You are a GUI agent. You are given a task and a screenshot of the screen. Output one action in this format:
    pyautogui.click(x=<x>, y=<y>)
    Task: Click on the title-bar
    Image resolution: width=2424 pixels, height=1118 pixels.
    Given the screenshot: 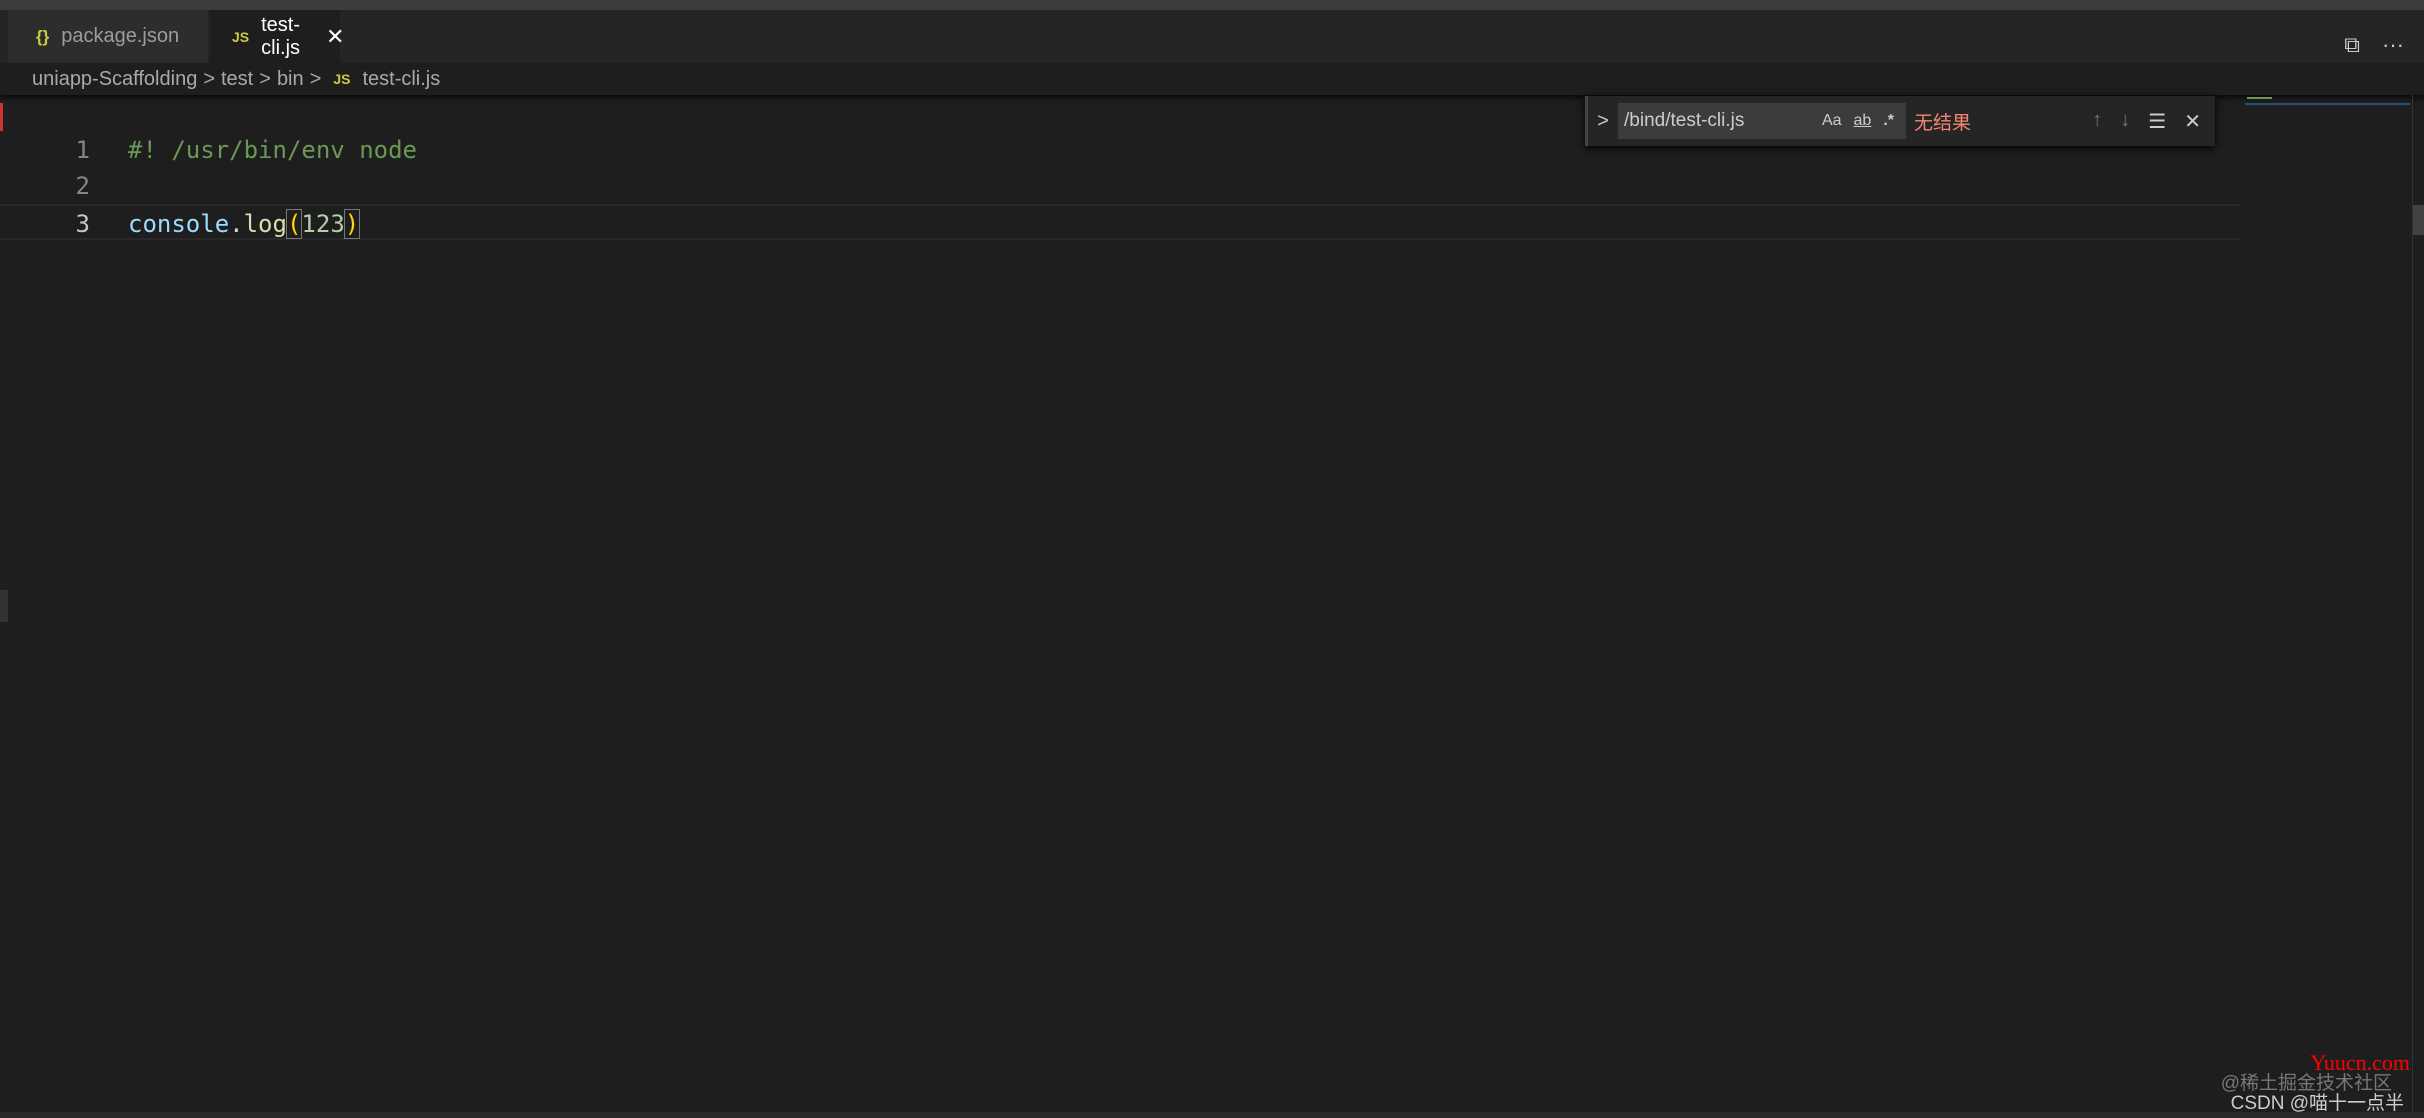 What is the action you would take?
    pyautogui.click(x=1212, y=5)
    